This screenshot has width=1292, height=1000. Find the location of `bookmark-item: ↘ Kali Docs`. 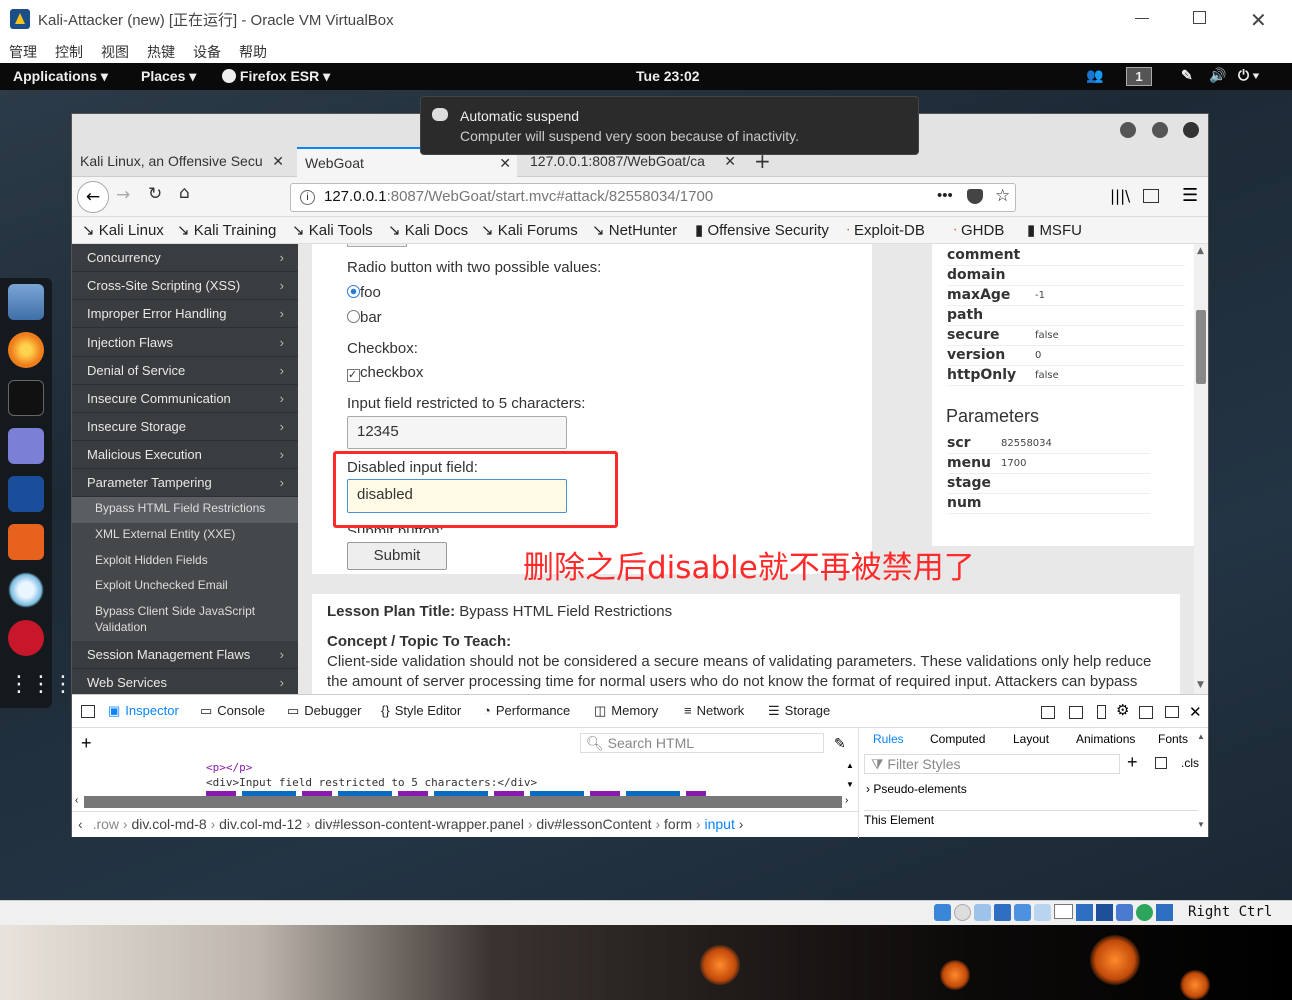

bookmark-item: ↘ Kali Docs is located at coordinates (428, 230).